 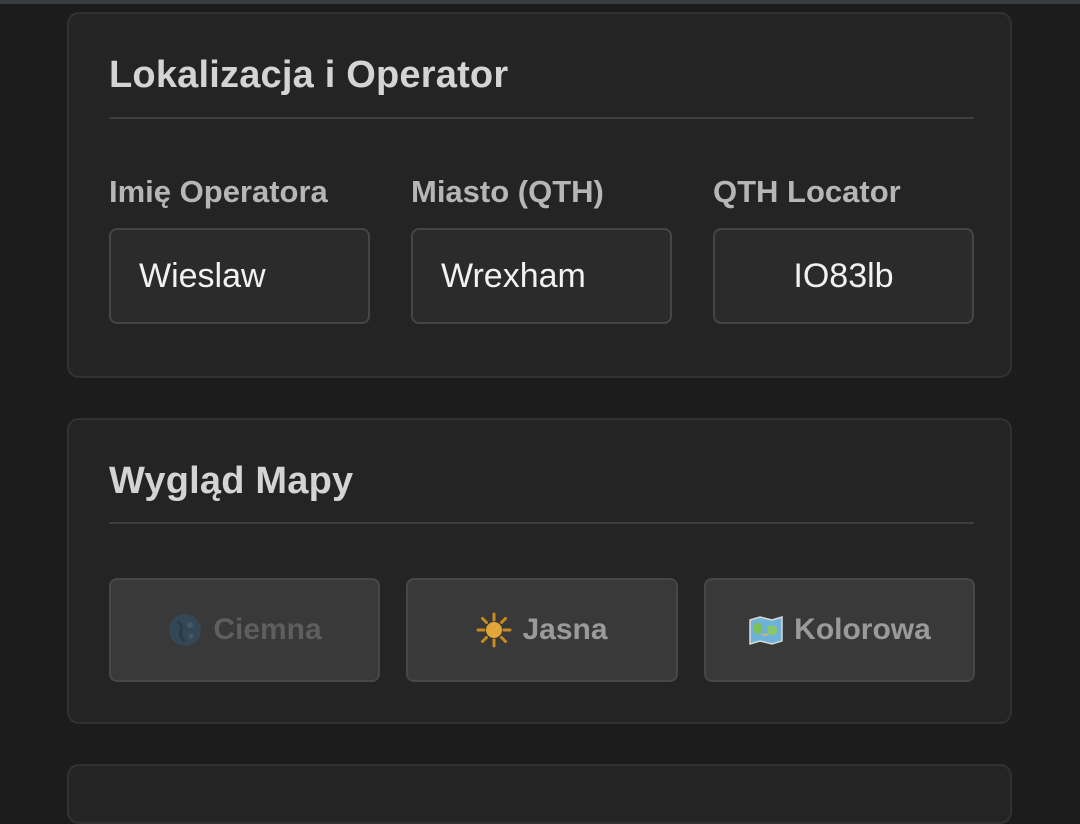 What do you see at coordinates (267, 629) in the screenshot?
I see `theme-dark-label: Ciemna` at bounding box center [267, 629].